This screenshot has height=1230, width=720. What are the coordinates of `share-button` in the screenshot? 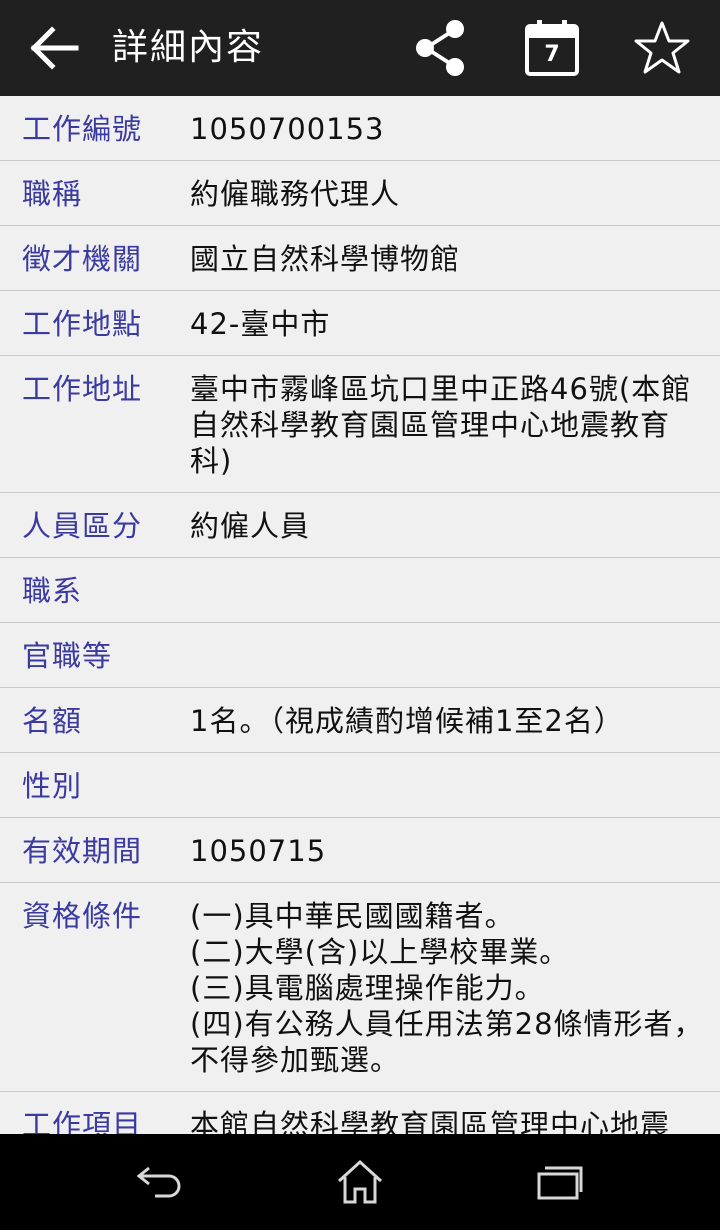 It's located at (440, 48).